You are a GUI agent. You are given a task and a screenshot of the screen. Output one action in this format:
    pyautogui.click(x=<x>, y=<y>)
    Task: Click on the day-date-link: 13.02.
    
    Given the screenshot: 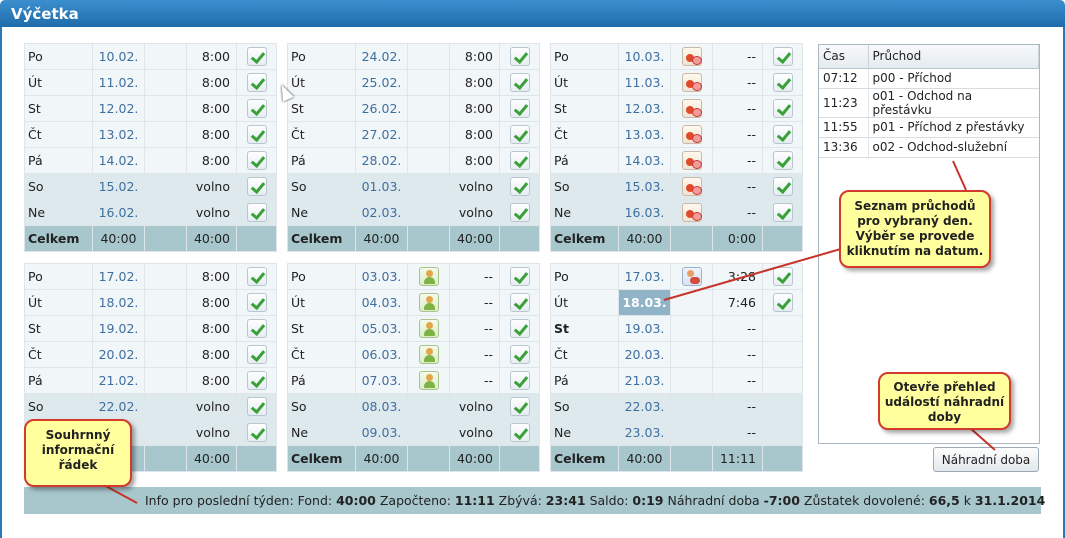 What is the action you would take?
    pyautogui.click(x=118, y=134)
    